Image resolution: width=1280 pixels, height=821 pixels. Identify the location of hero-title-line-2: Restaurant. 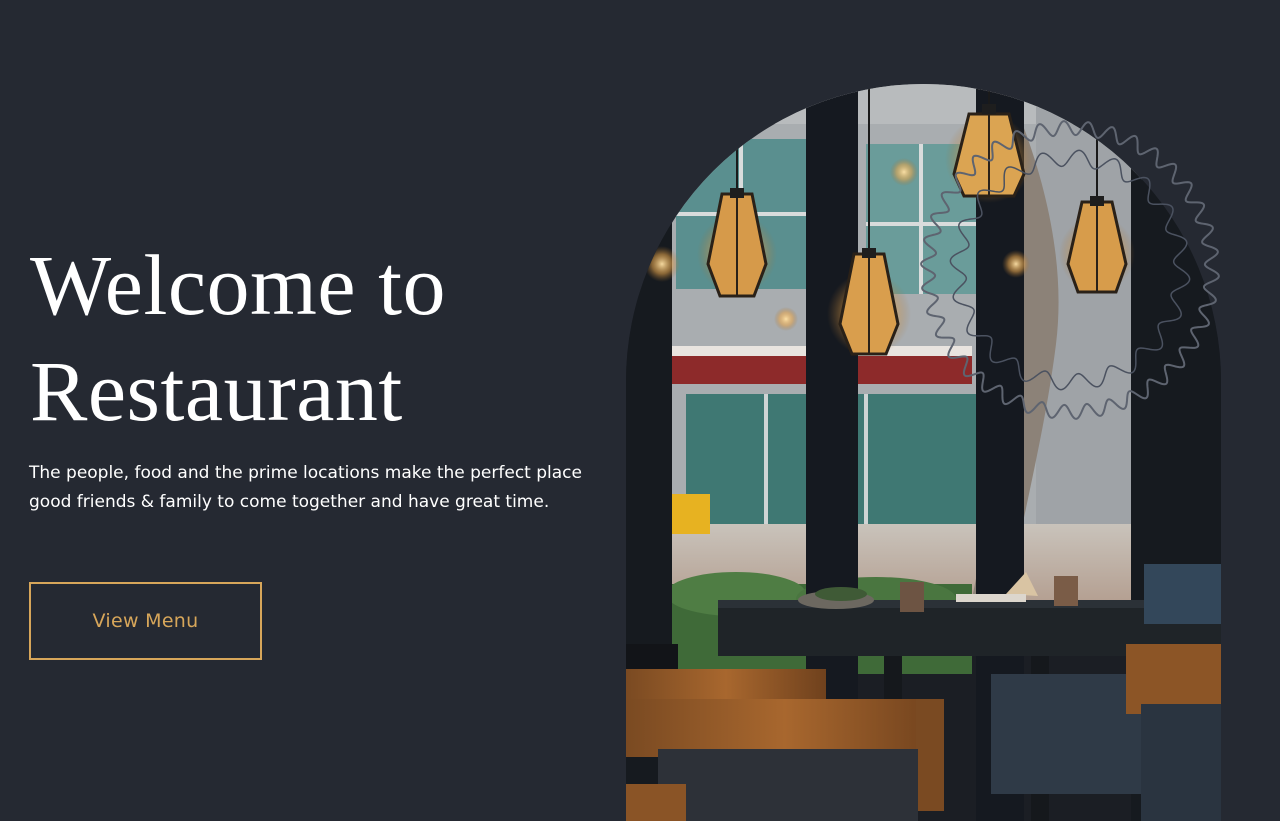
(216, 391).